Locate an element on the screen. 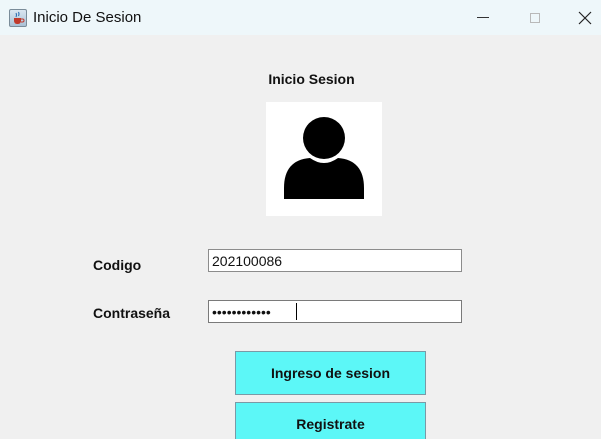 The width and height of the screenshot is (601, 439). user-silhouette-icon is located at coordinates (324, 158).